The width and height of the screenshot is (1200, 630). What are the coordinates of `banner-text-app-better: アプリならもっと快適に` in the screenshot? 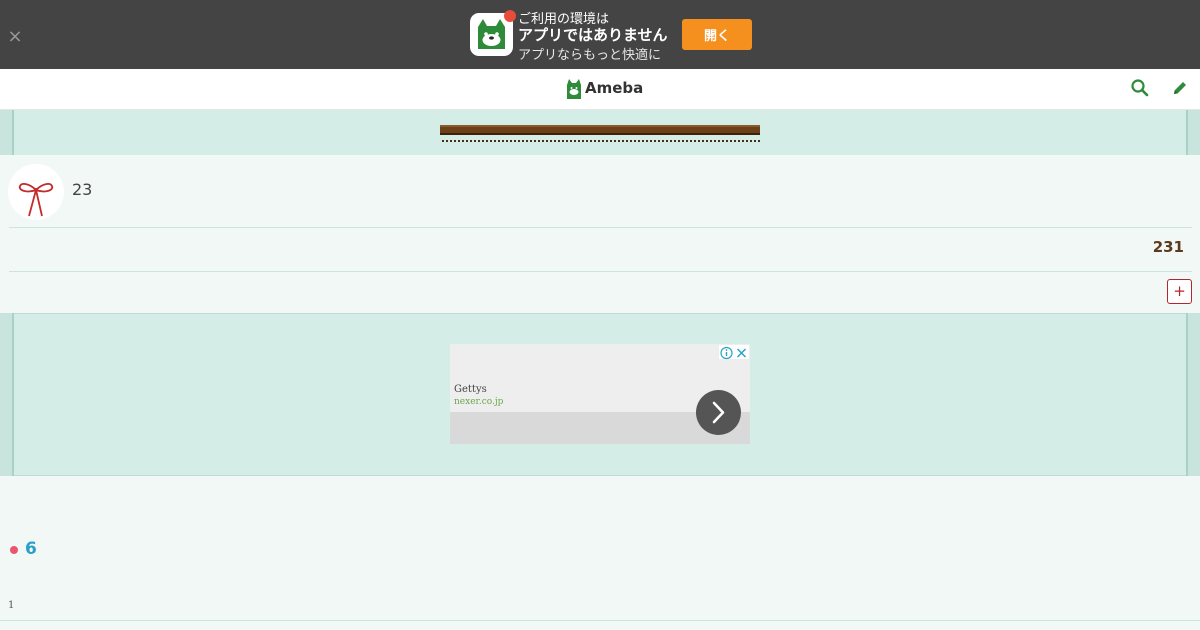 It's located at (590, 55).